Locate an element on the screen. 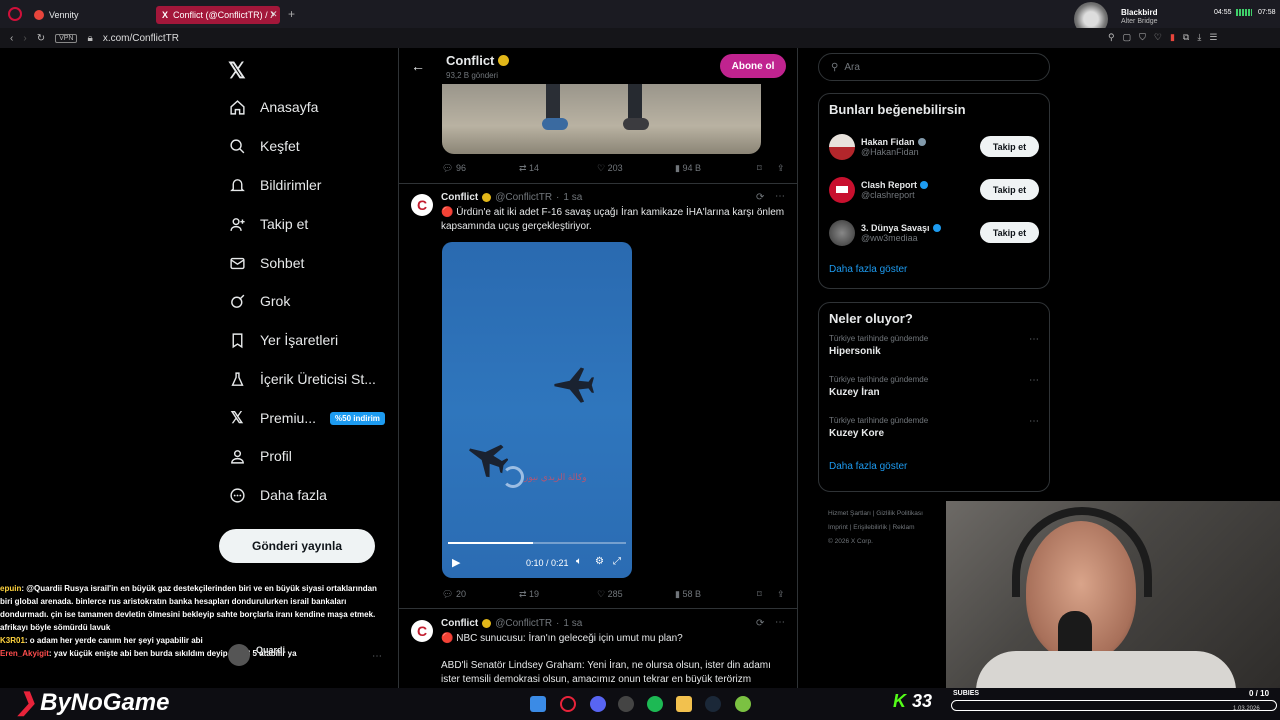 This screenshot has width=1280, height=720. video-progress is located at coordinates (537, 543).